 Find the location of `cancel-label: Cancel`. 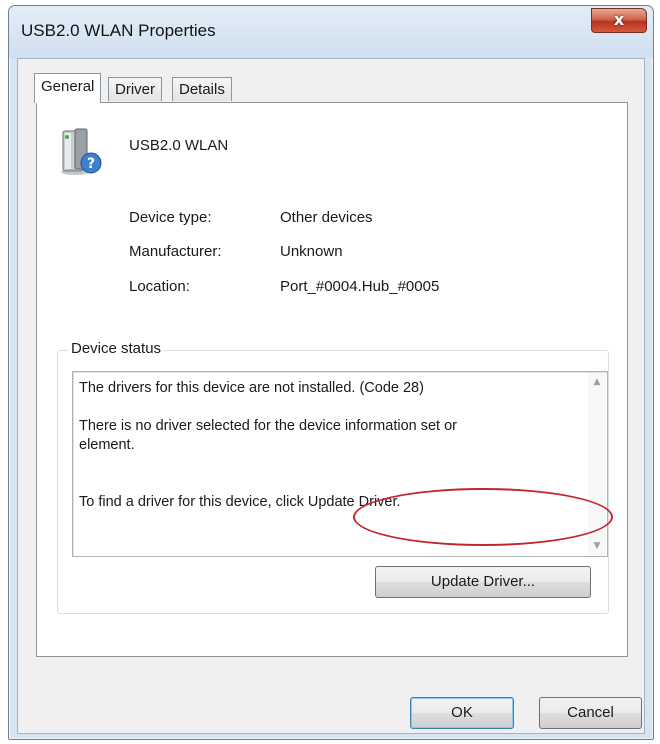

cancel-label: Cancel is located at coordinates (590, 712).